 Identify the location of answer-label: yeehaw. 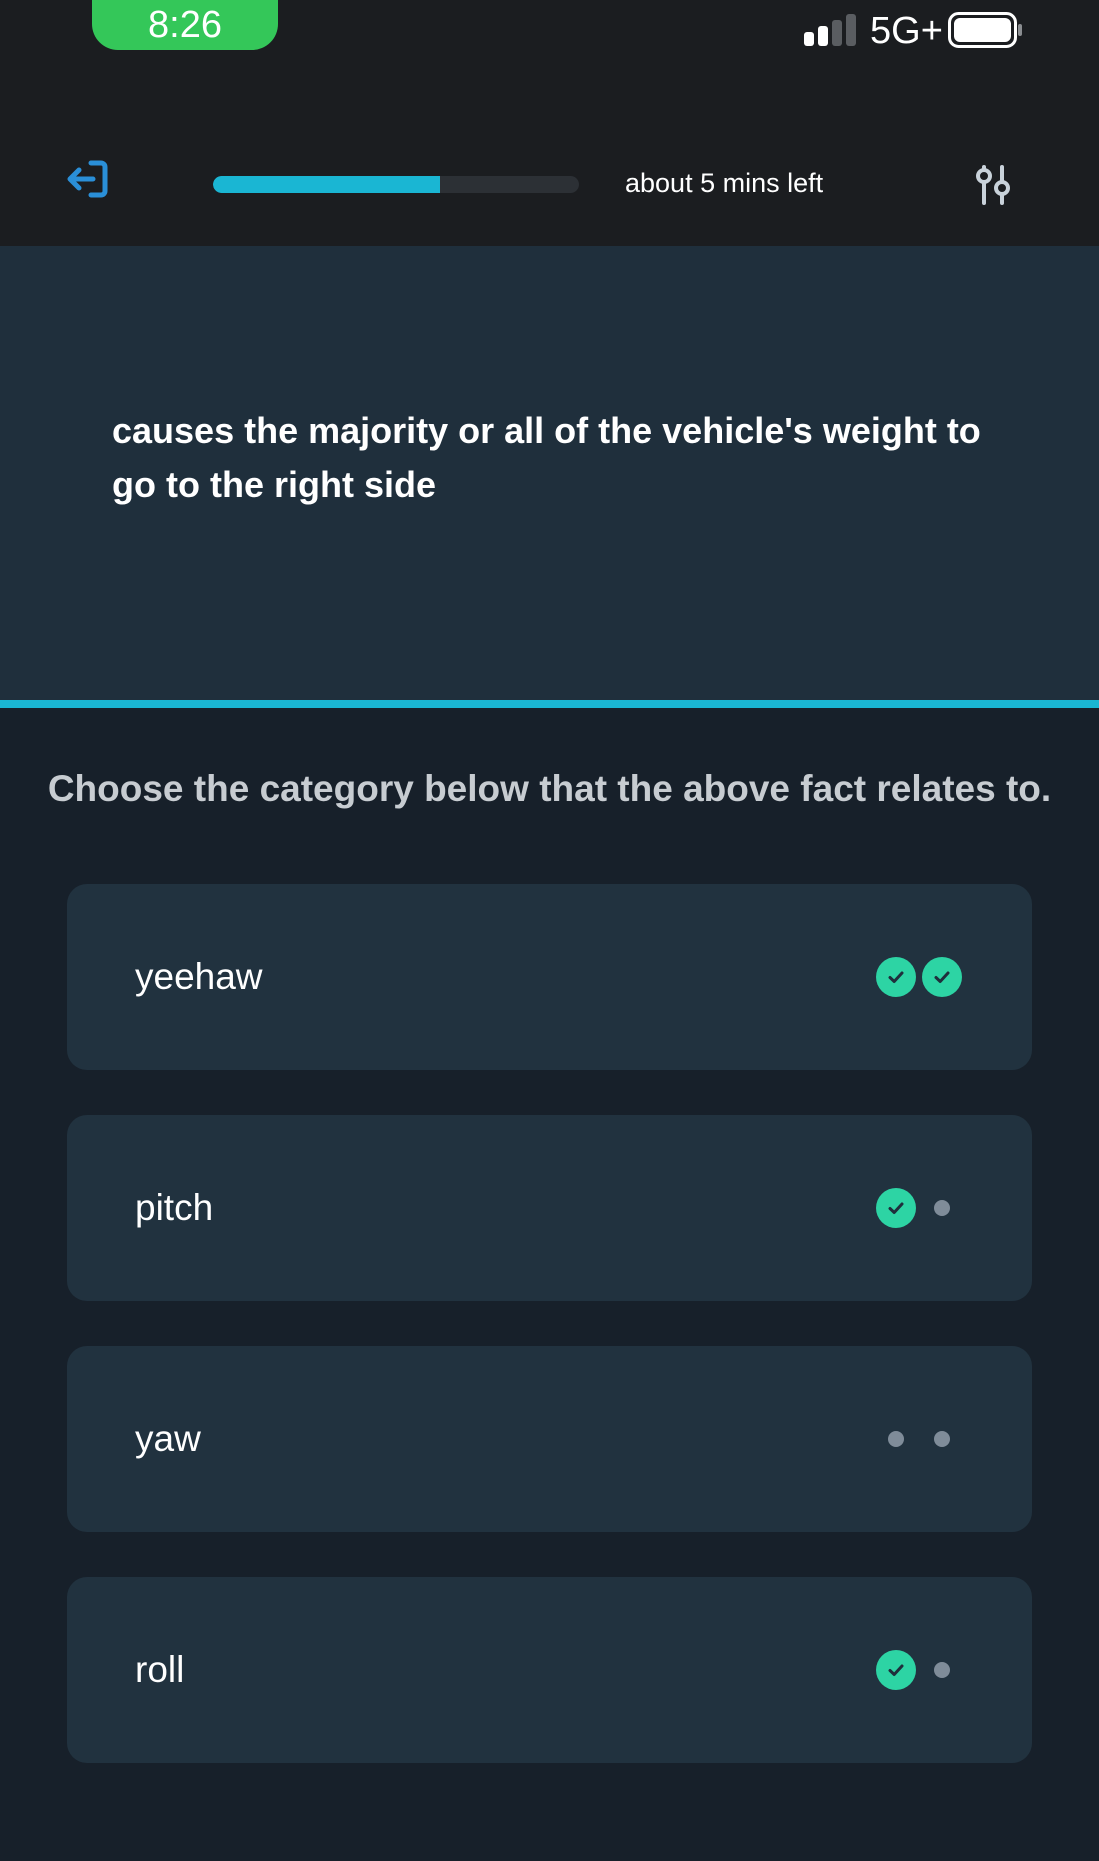
(199, 976).